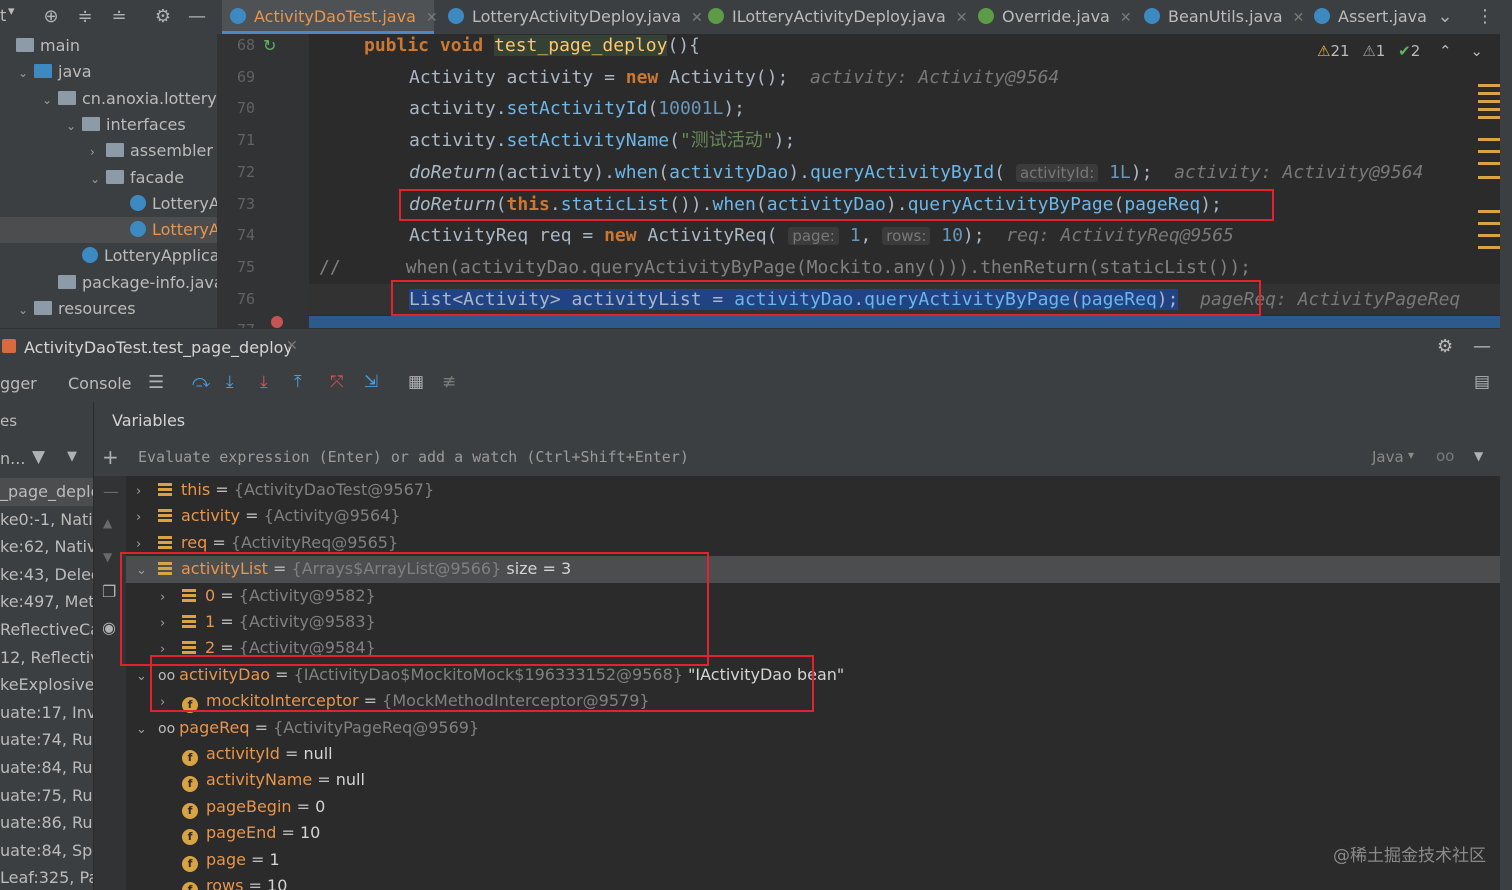  What do you see at coordinates (107, 557) in the screenshot?
I see `move-down-icon: ▼` at bounding box center [107, 557].